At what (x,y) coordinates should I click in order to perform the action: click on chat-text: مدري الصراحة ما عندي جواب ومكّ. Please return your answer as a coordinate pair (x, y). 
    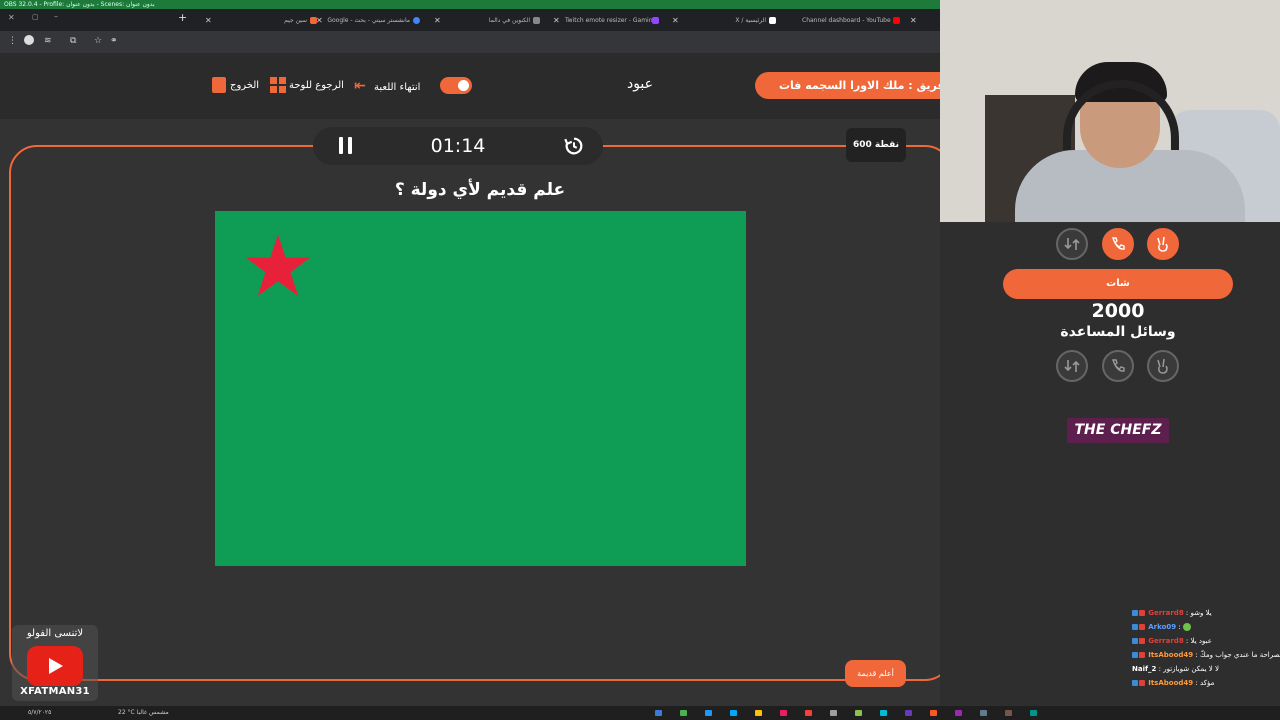
    Looking at the image, I should click on (1239, 655).